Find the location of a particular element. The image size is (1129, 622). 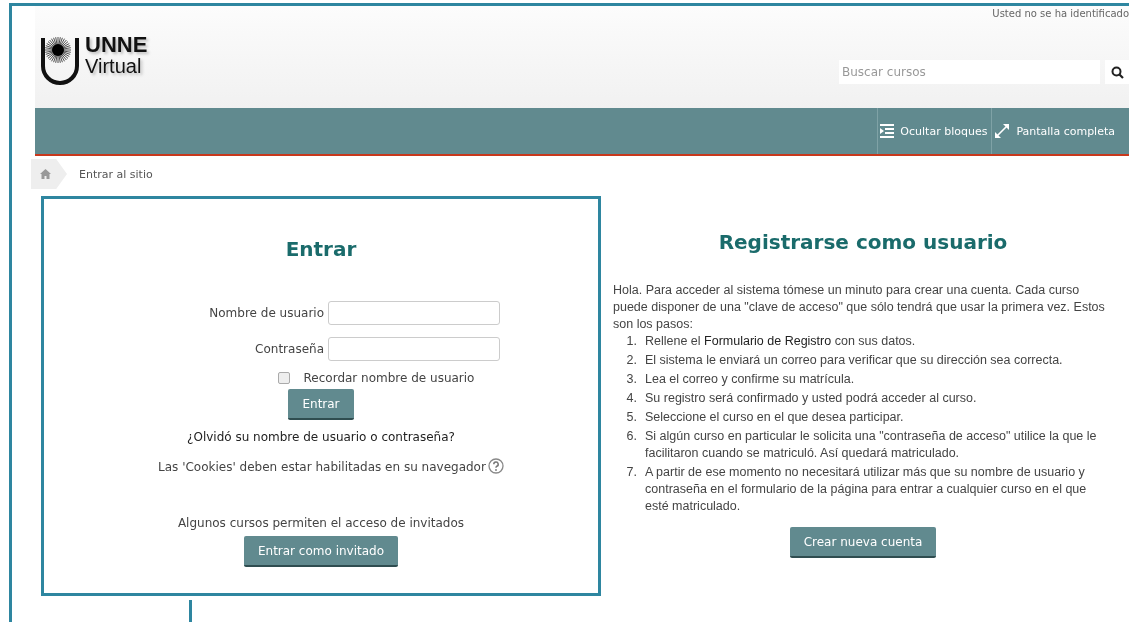

step-text: Si algún curso en particular le solicita una "contraseña de acceso" utilice la que le facilitaron cuando se matriculó. Así quedará matriculado. is located at coordinates (871, 445).